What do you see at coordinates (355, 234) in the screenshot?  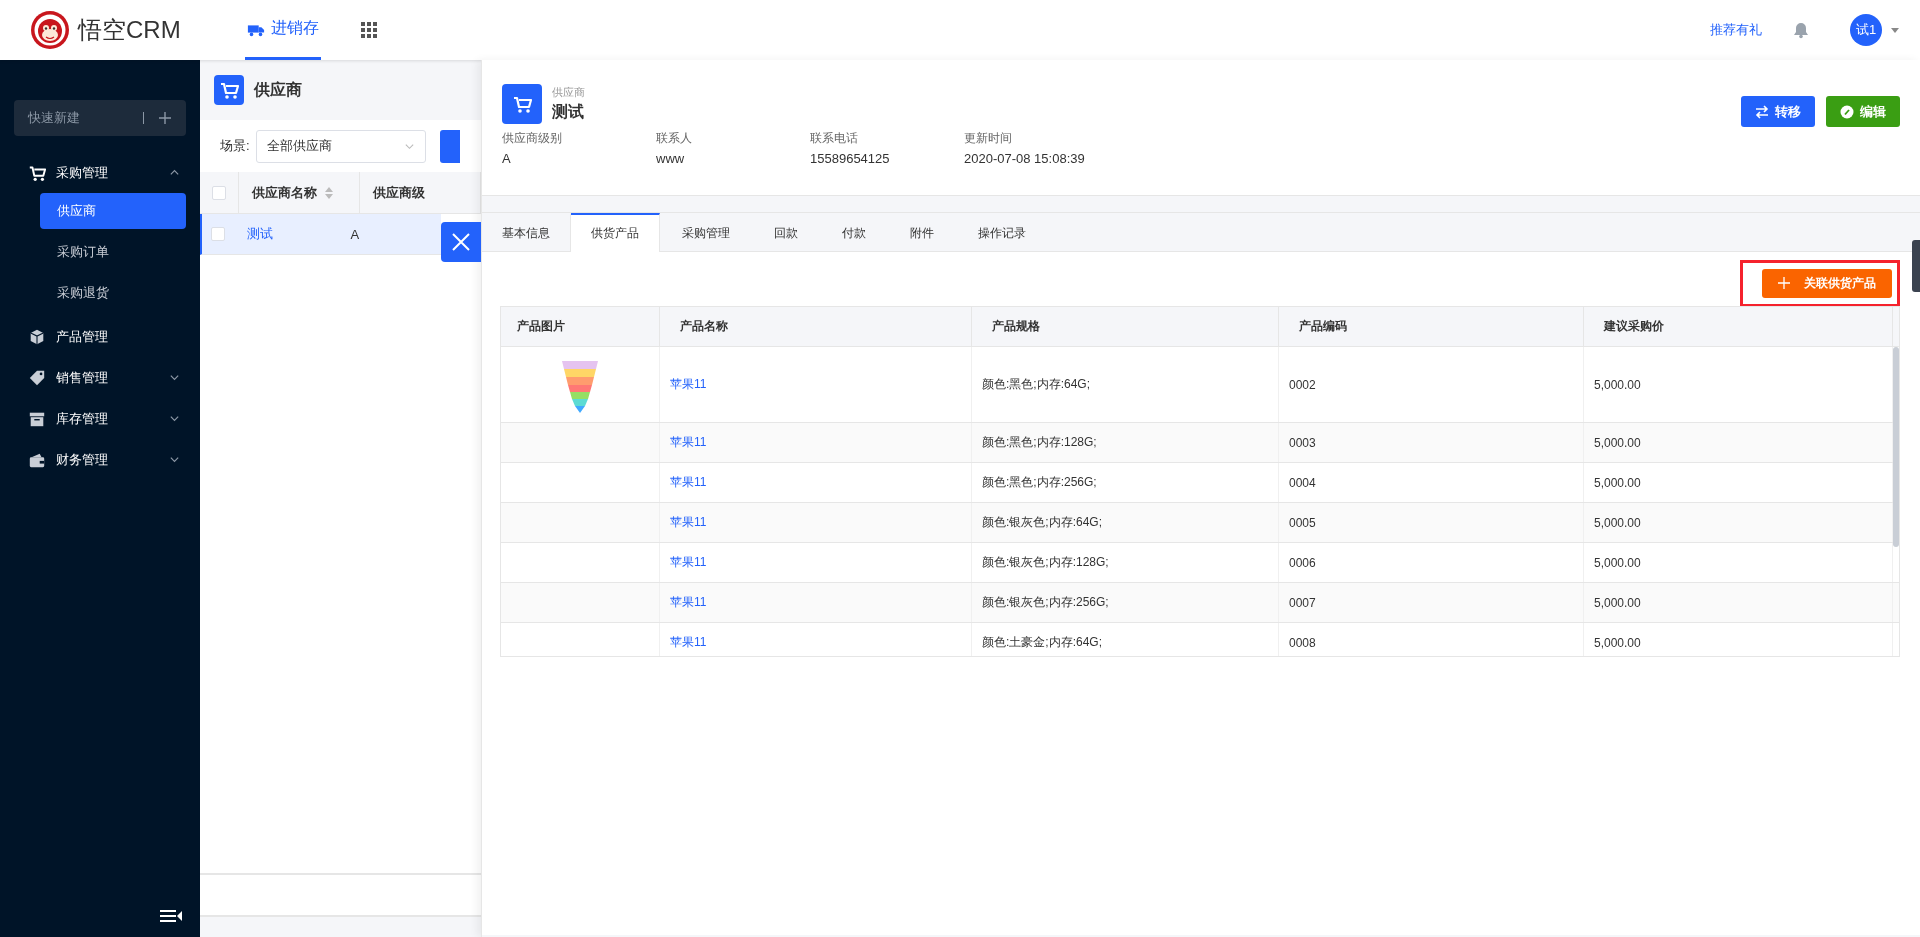 I see `table-cell: A` at bounding box center [355, 234].